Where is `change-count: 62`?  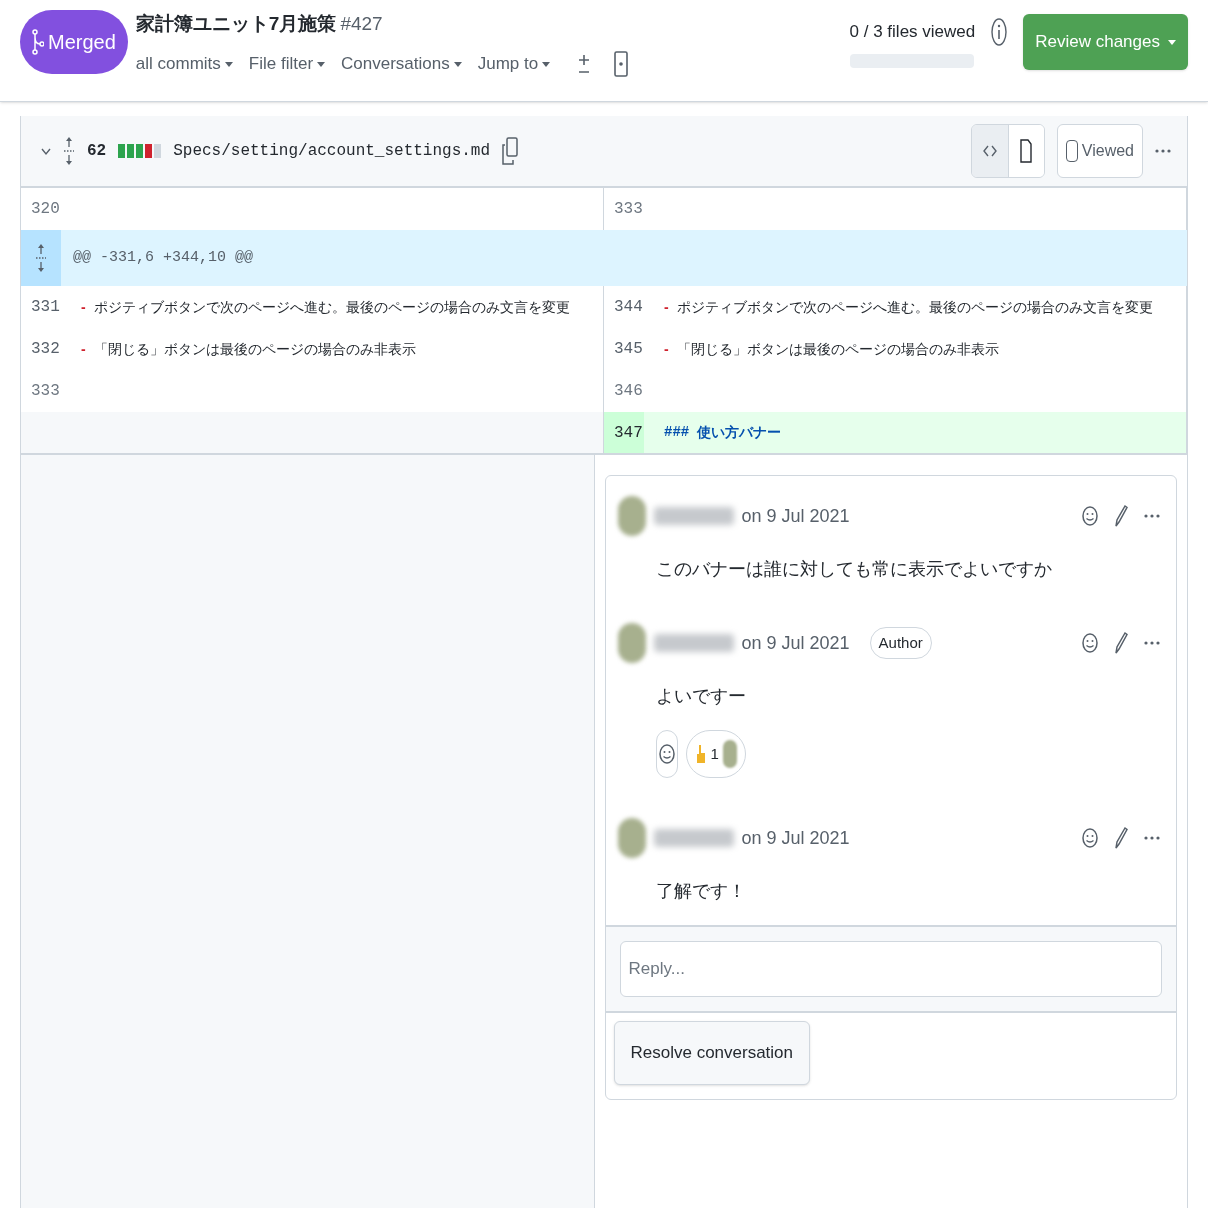
change-count: 62 is located at coordinates (97, 151).